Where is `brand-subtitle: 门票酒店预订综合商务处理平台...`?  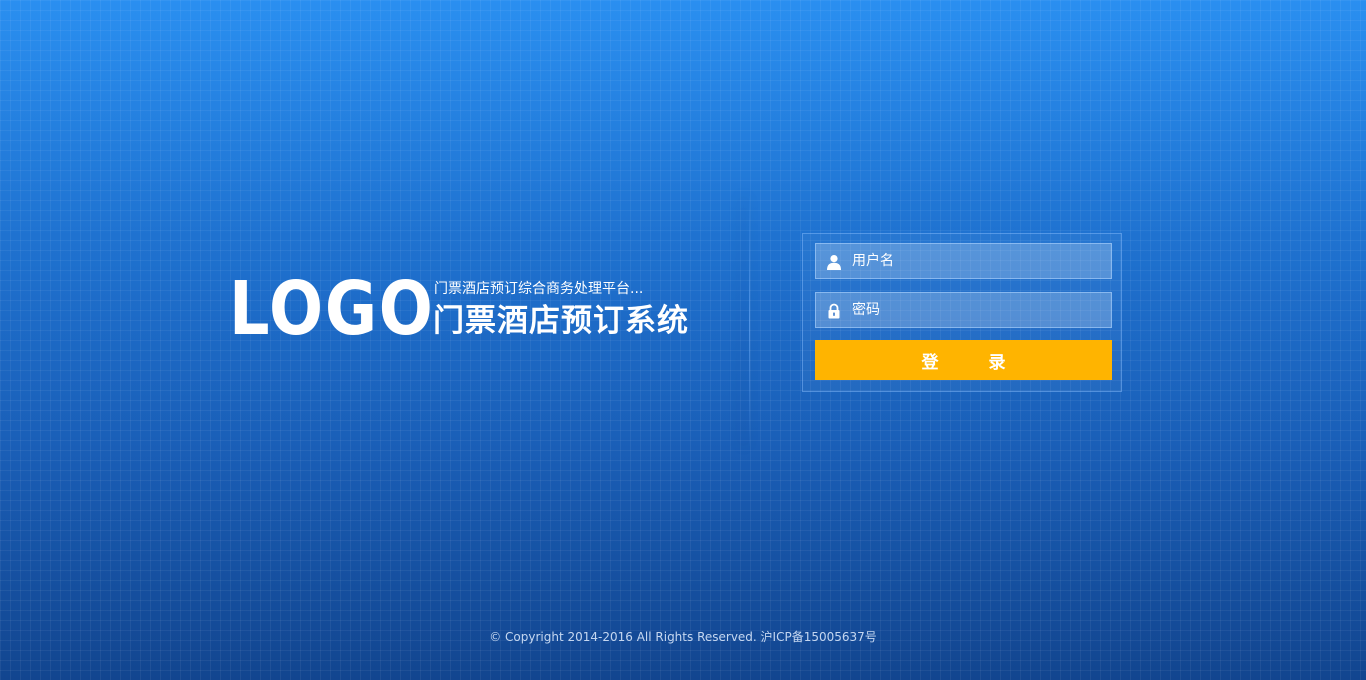
brand-subtitle: 门票酒店预订综合商务处理平台... is located at coordinates (539, 289).